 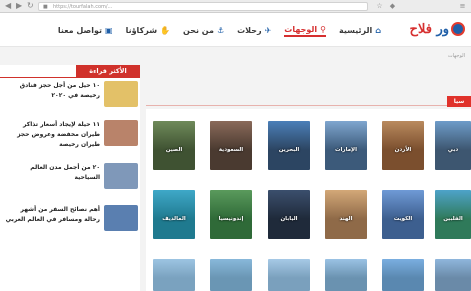 What do you see at coordinates (442, 29) in the screenshot?
I see `logo-text-part1: ور` at bounding box center [442, 29].